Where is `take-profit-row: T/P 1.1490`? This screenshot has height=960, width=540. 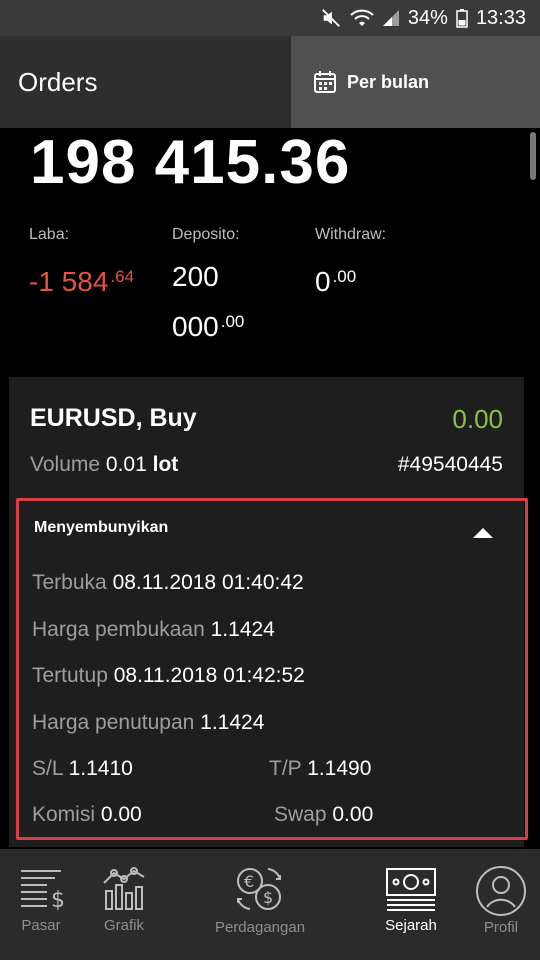
take-profit-row: T/P 1.1490 is located at coordinates (320, 769).